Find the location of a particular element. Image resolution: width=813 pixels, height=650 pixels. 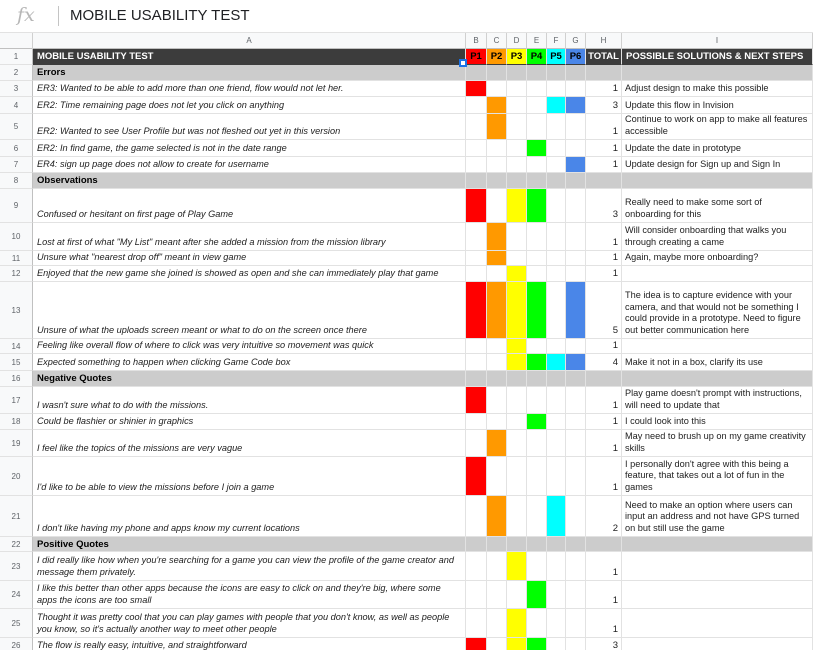

row-number: 21 is located at coordinates (16, 516).